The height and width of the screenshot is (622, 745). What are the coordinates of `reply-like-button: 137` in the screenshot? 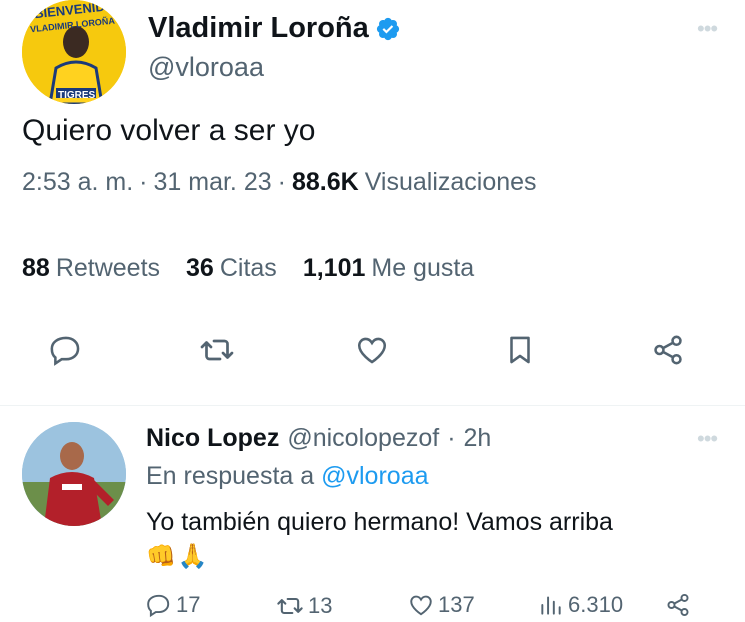 It's located at (441, 605).